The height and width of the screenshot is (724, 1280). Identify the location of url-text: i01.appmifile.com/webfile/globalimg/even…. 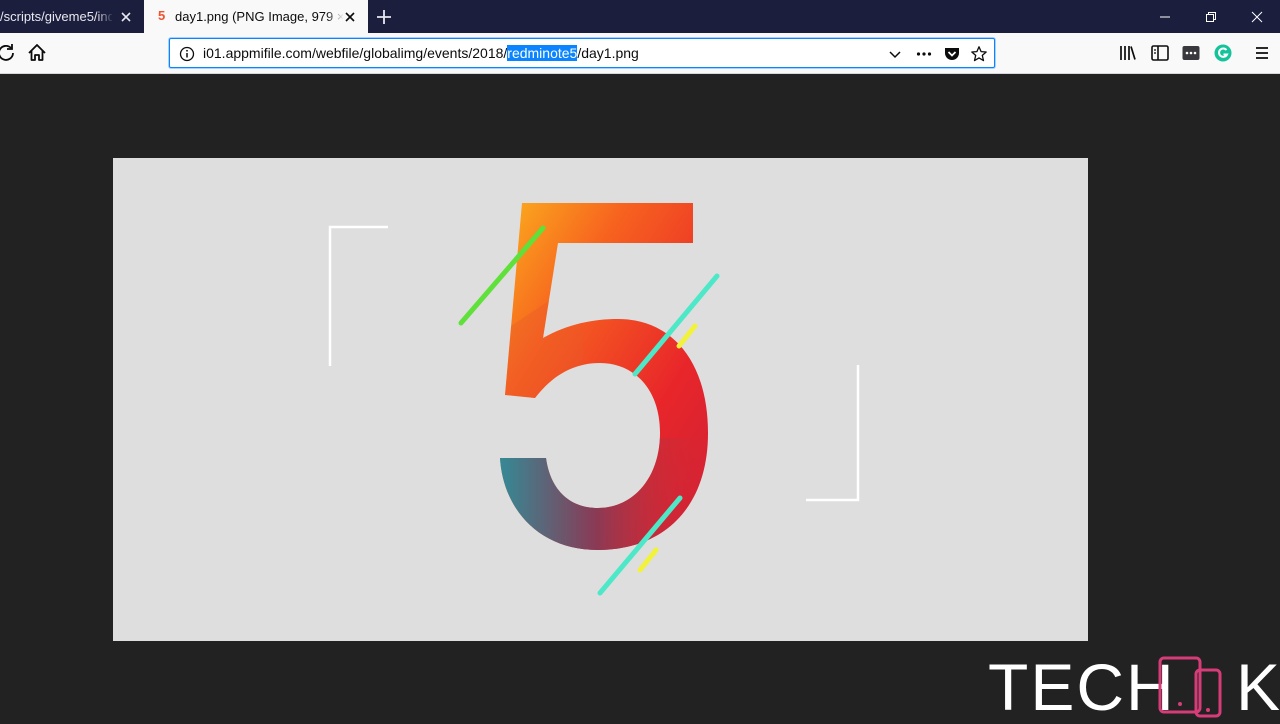
(421, 53).